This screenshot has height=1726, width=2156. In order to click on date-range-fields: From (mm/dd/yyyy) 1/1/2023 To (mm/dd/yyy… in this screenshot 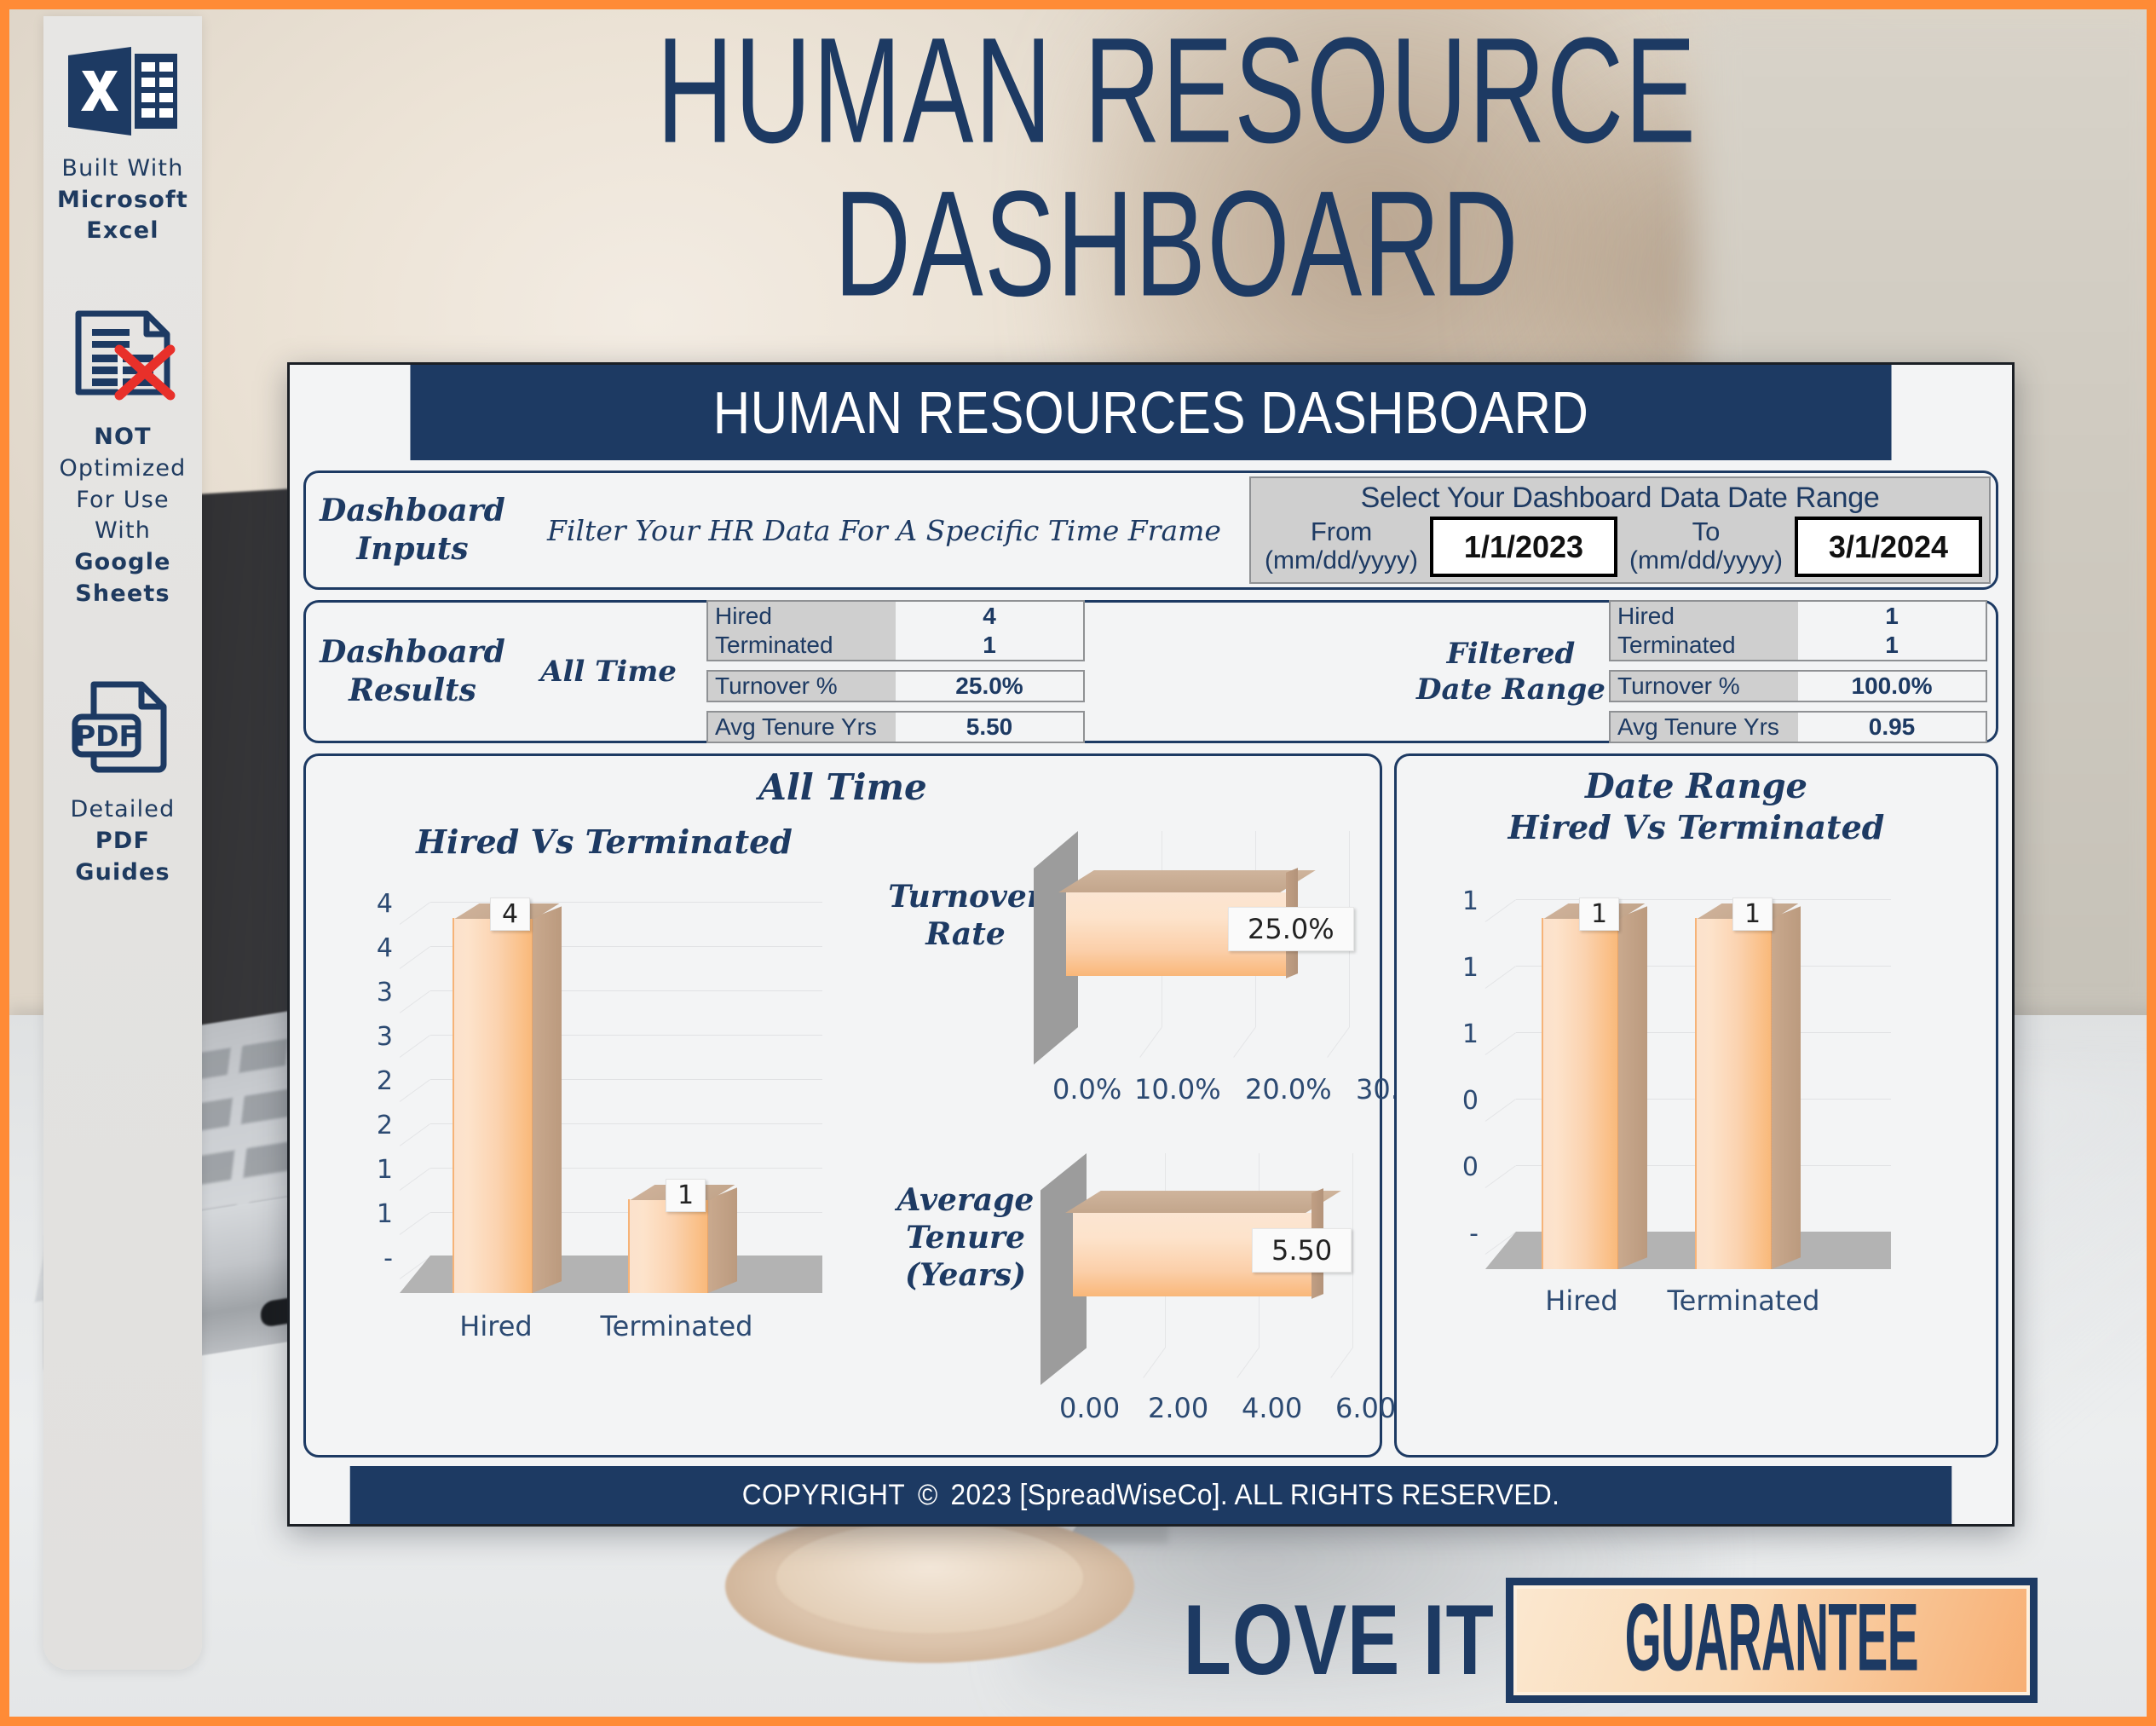, I will do `click(1620, 548)`.